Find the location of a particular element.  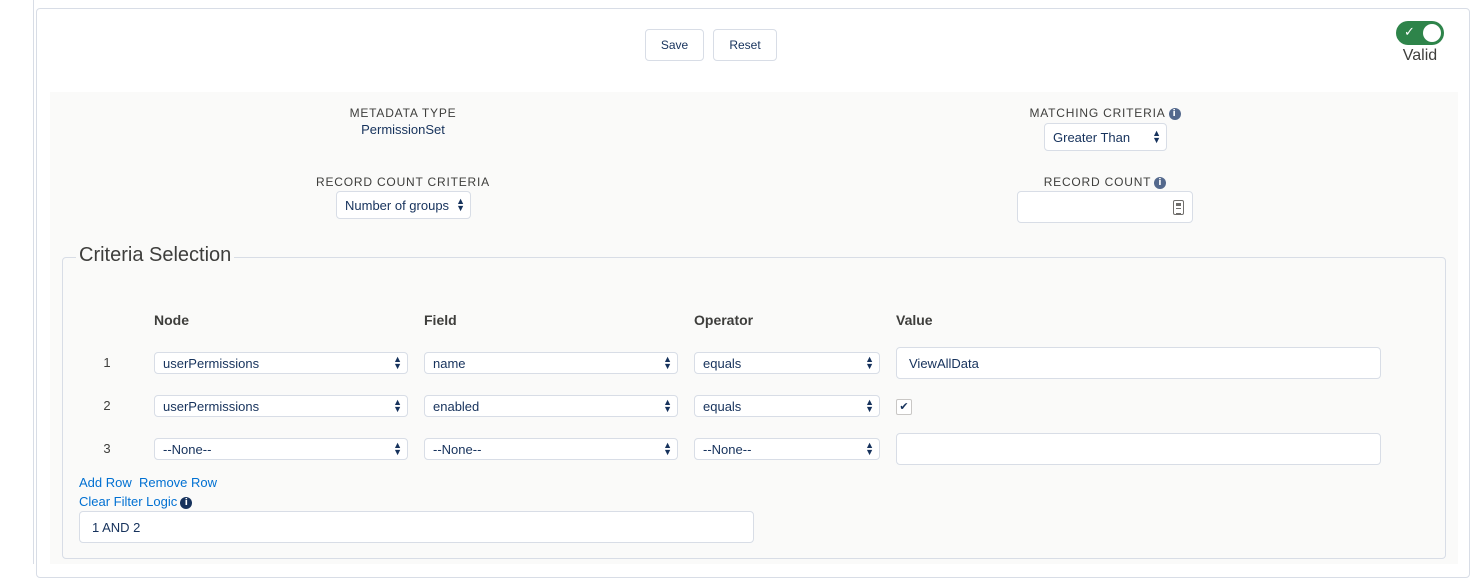

row-number: 2 is located at coordinates (107, 405).